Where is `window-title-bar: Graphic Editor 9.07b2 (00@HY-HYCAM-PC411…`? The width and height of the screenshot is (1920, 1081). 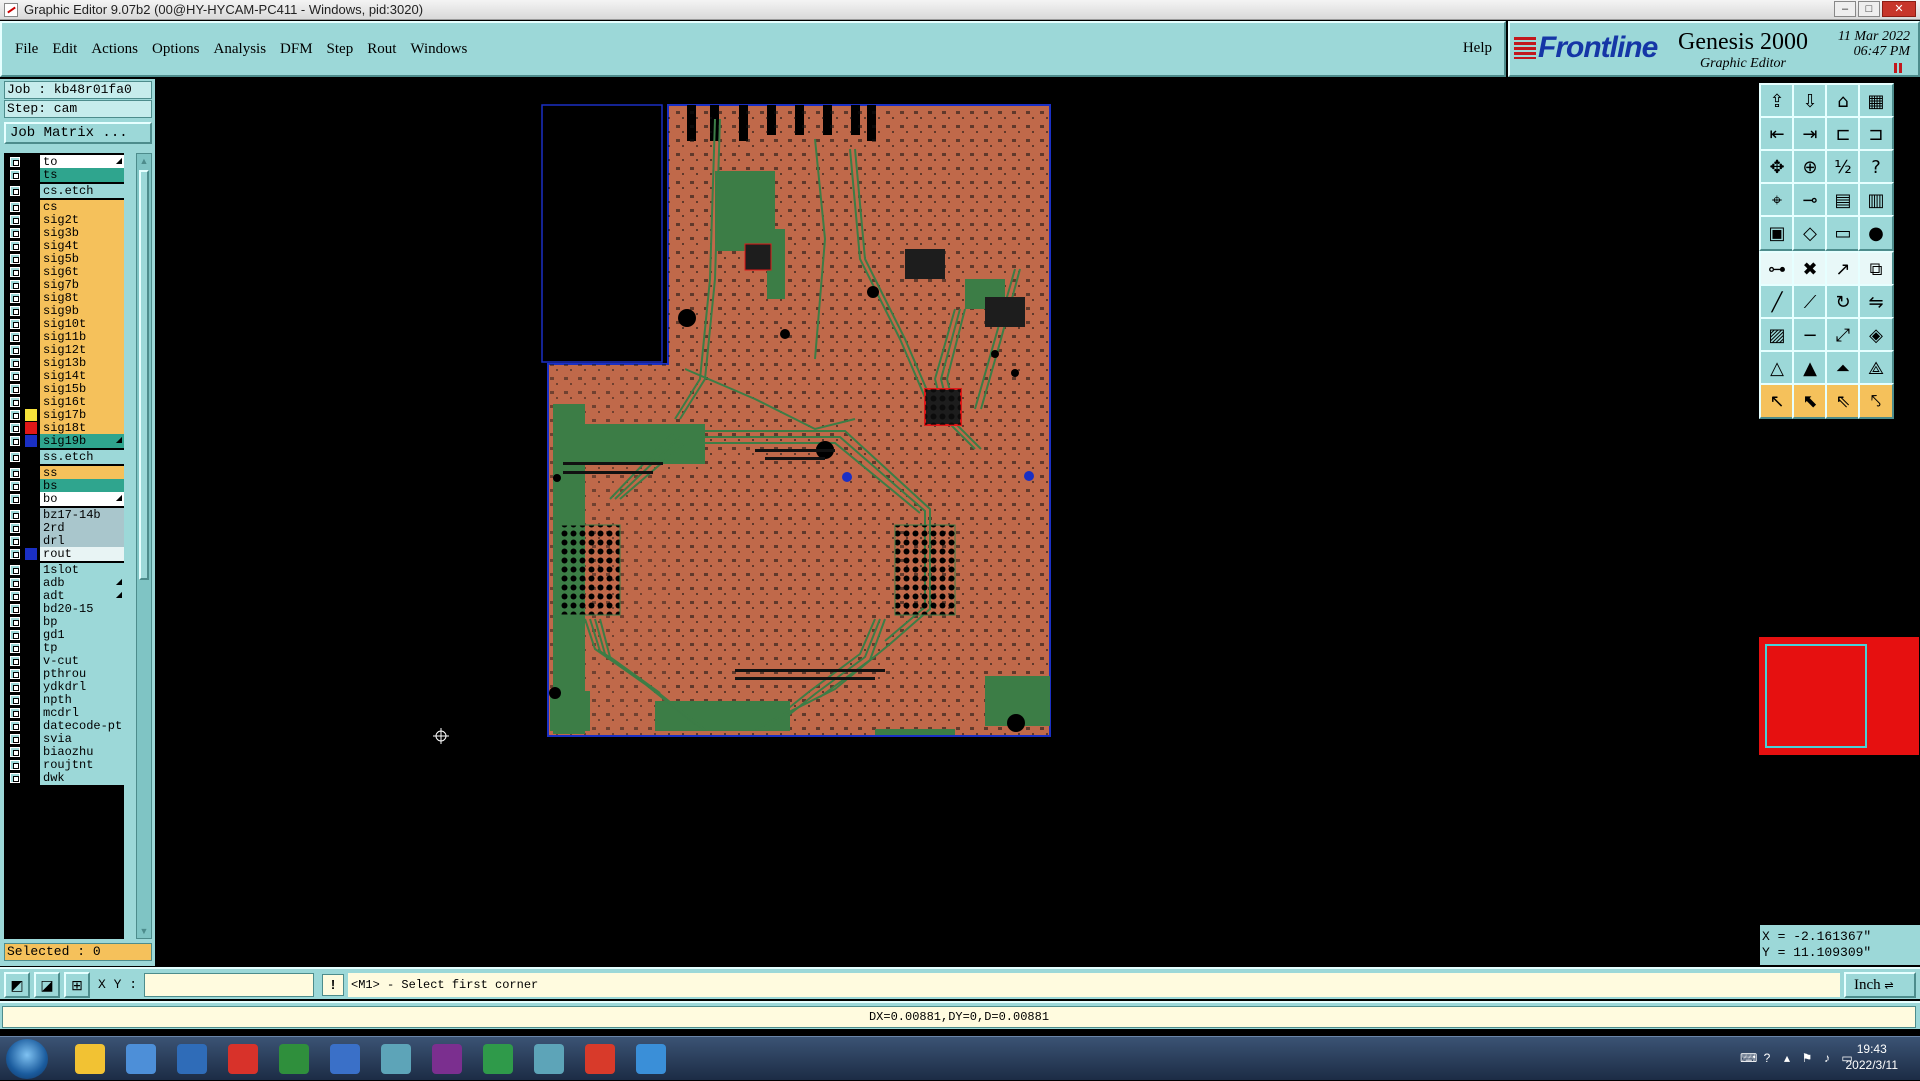
window-title-bar: Graphic Editor 9.07b2 (00@HY-HYCAM-PC411… is located at coordinates (960, 10).